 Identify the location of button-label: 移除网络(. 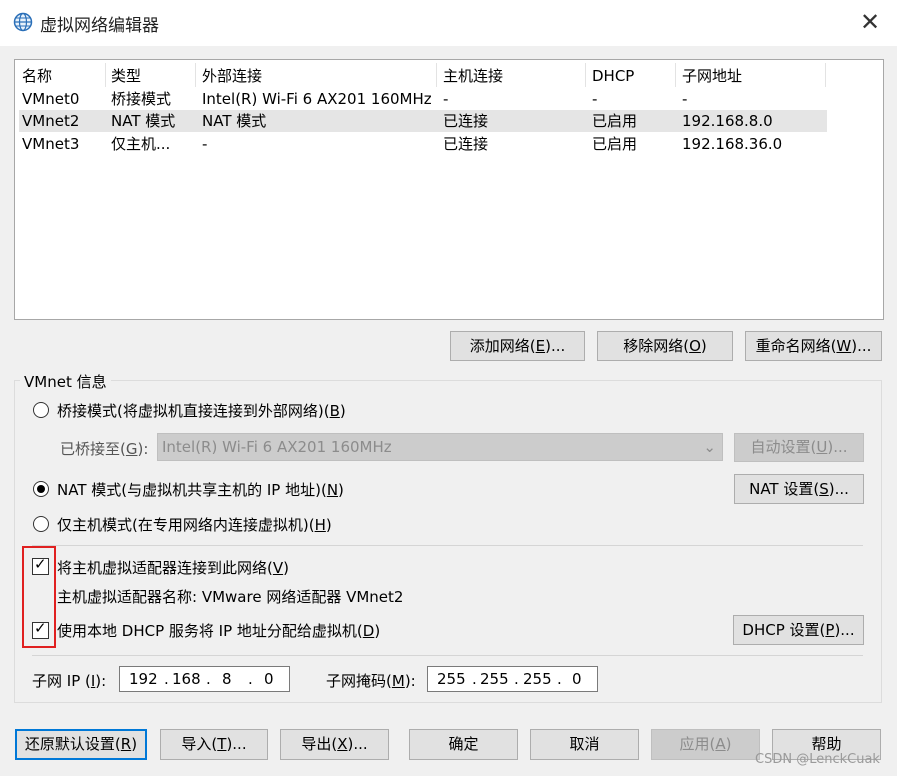
(656, 346).